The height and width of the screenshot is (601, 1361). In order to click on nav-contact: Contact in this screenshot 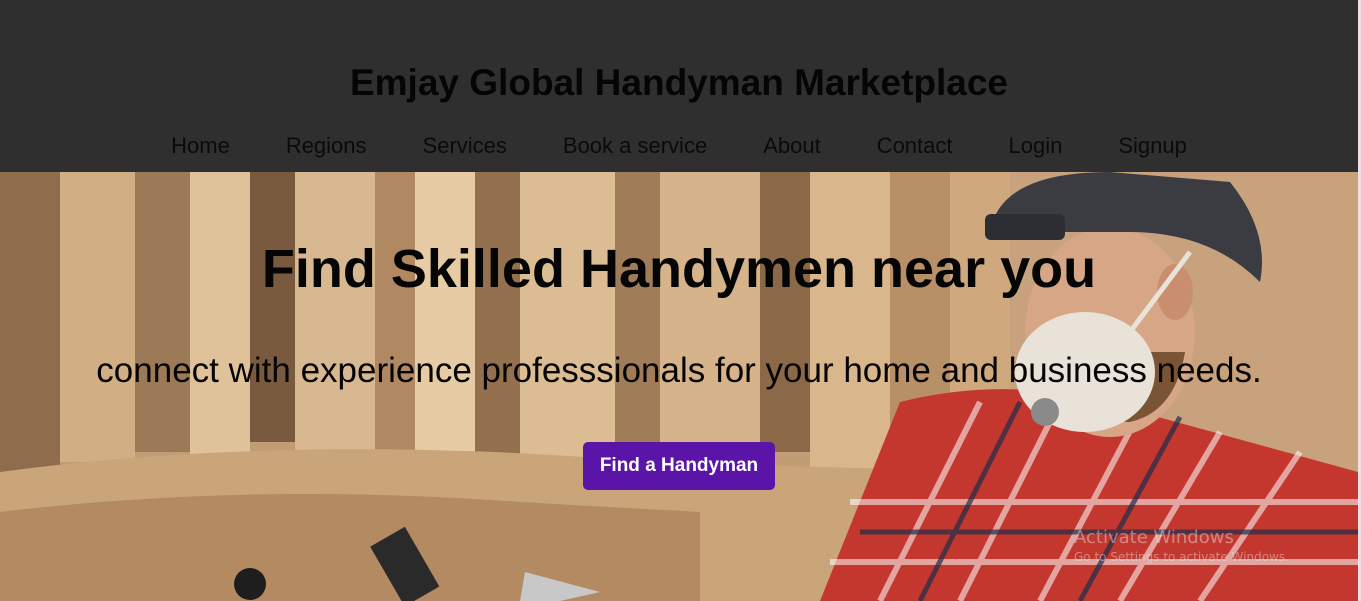, I will do `click(915, 146)`.